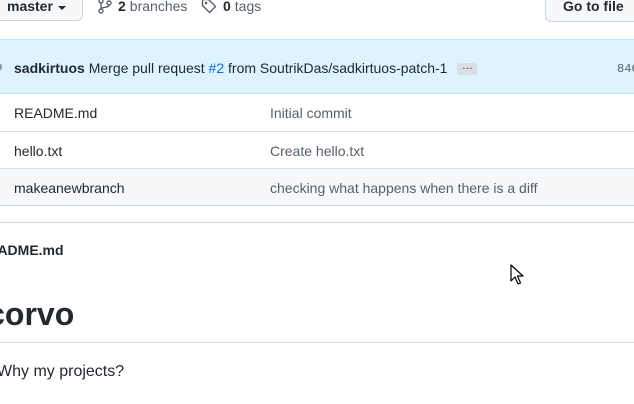 This screenshot has width=634, height=404. Describe the element at coordinates (311, 113) in the screenshot. I see `file-commit-message-link: Initial commit` at that location.